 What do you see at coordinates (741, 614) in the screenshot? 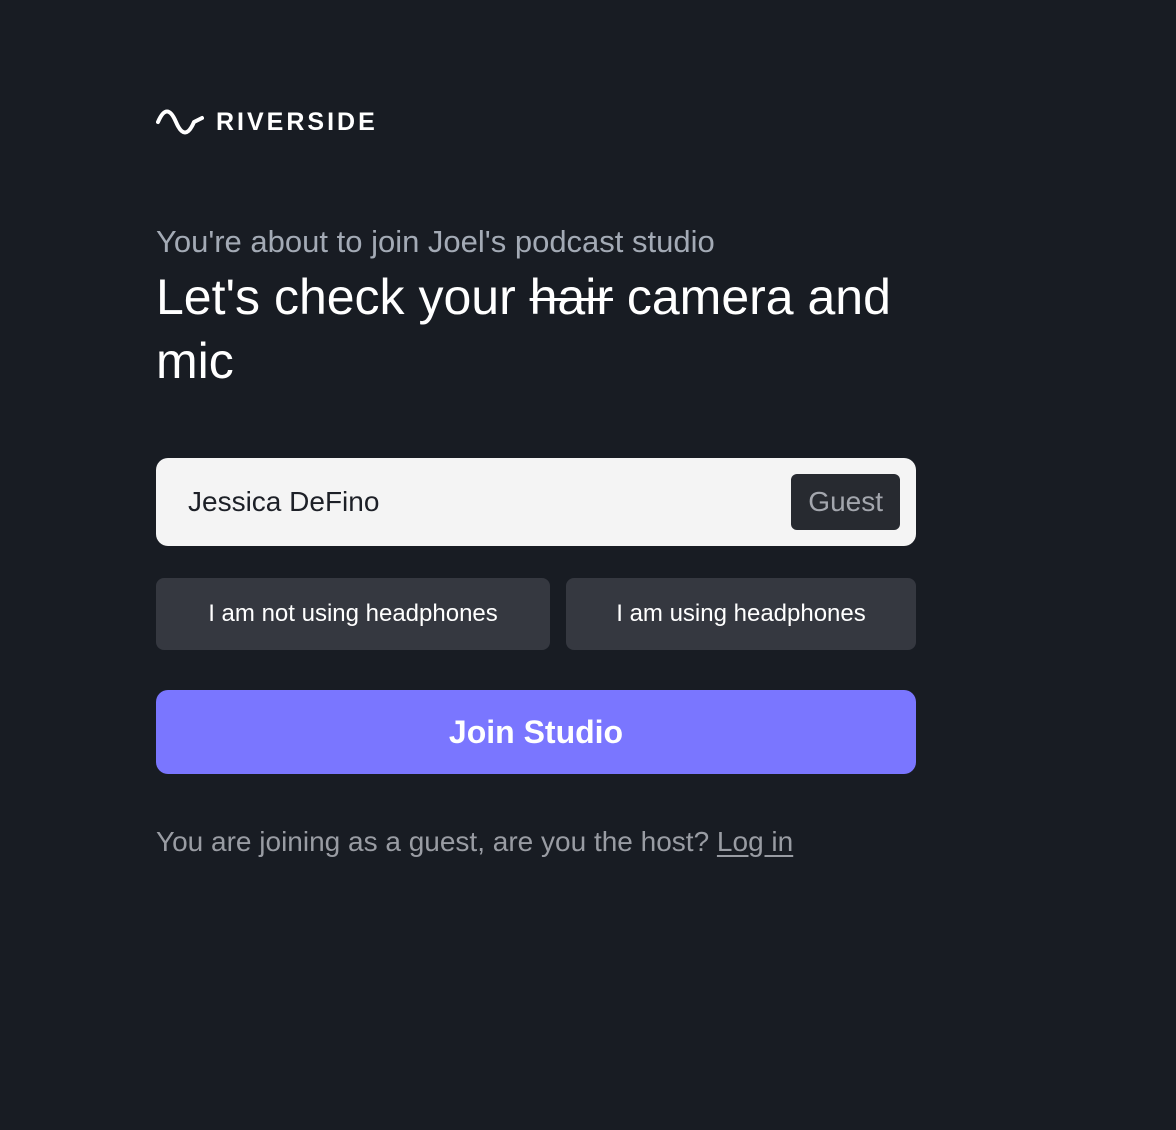
I see `using-headphones-button: I am using headphones` at bounding box center [741, 614].